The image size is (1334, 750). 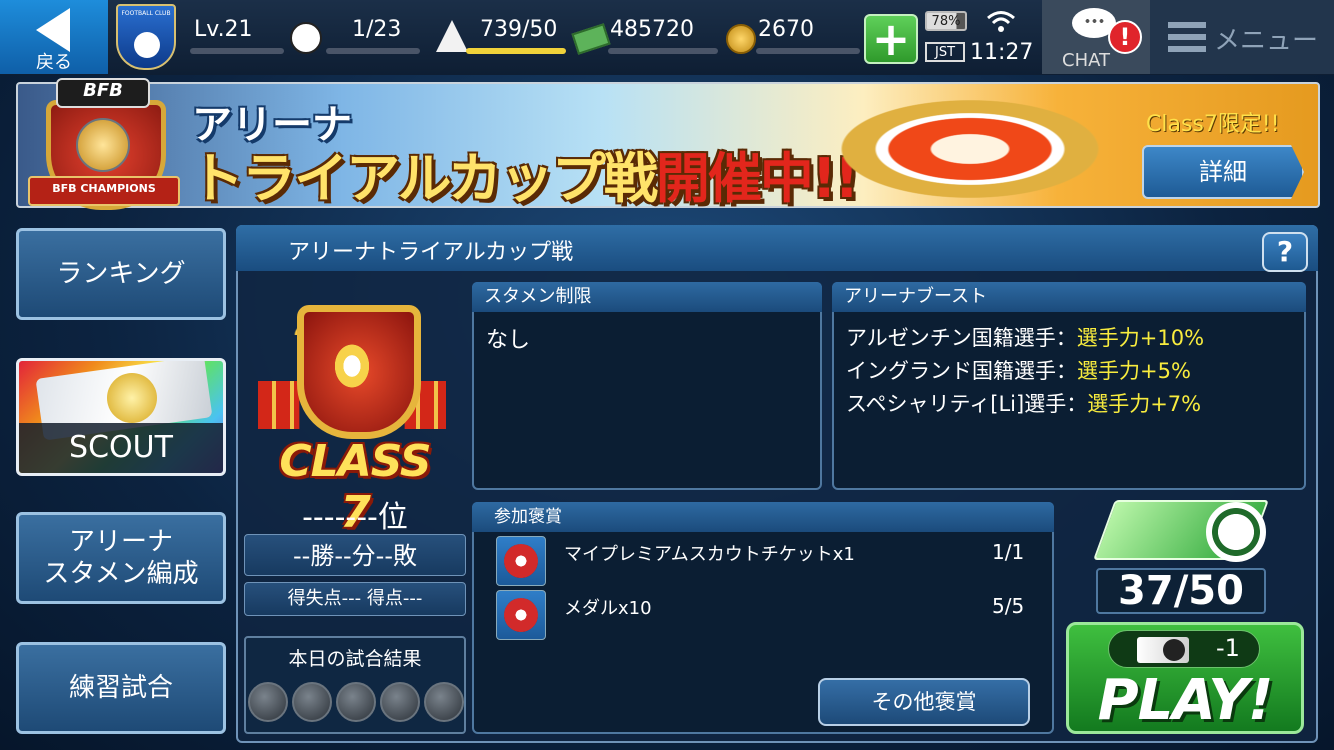 What do you see at coordinates (132, 398) in the screenshot?
I see `scout-sun-icon` at bounding box center [132, 398].